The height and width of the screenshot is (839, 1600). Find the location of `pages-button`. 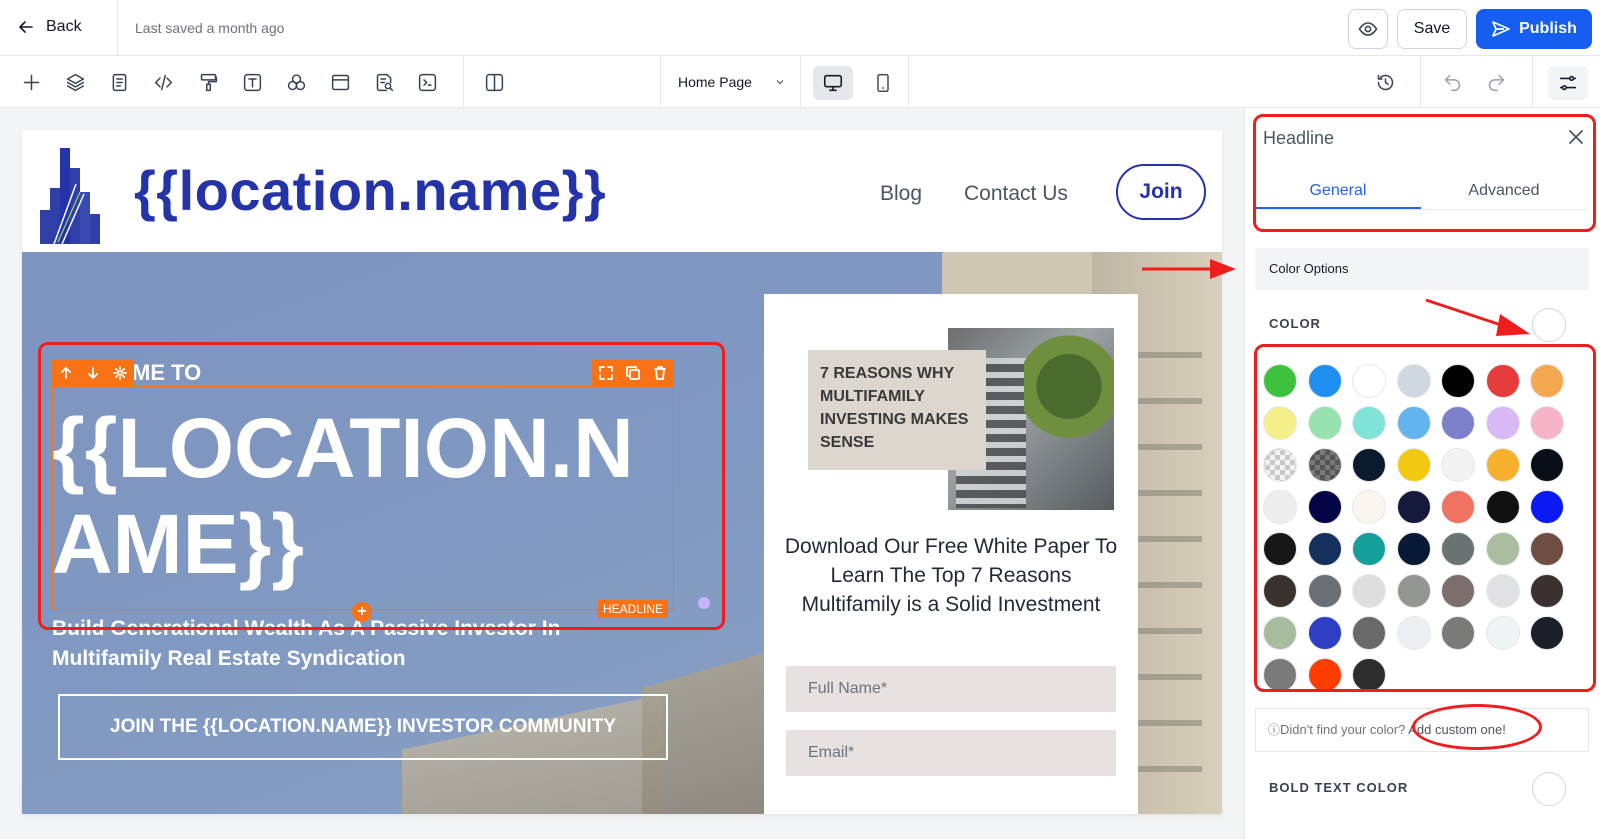

pages-button is located at coordinates (119, 82).